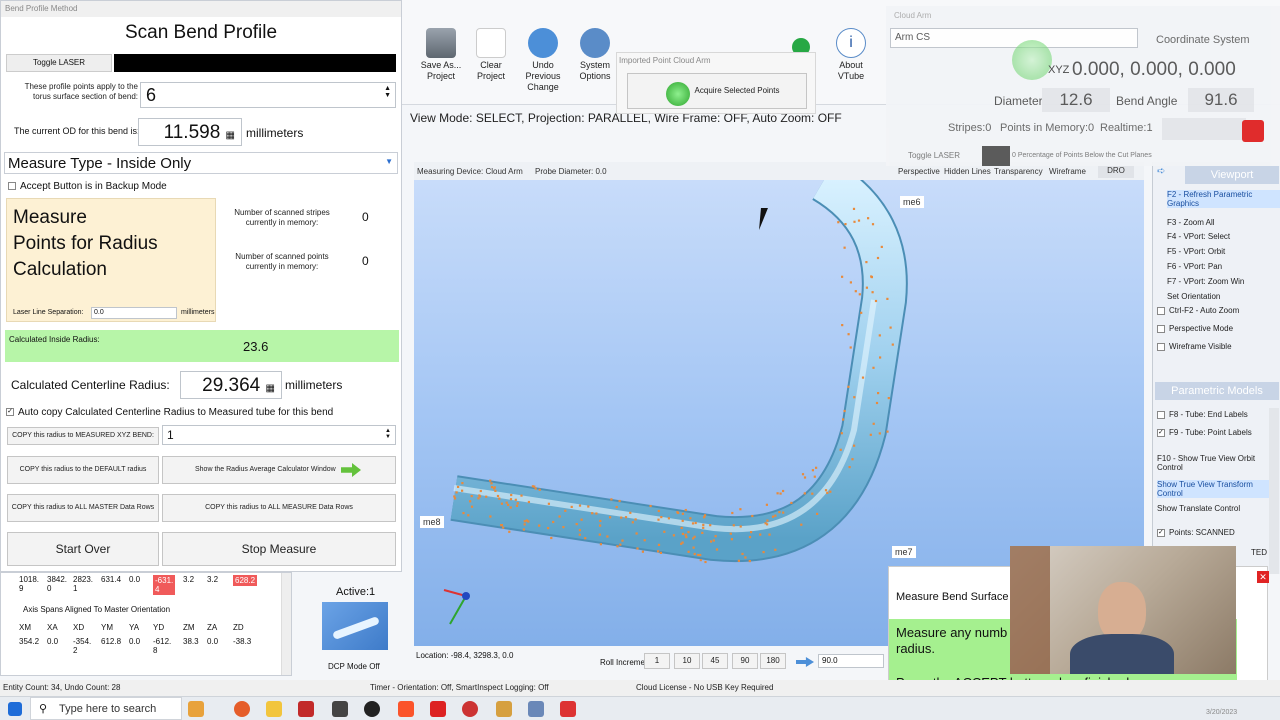  What do you see at coordinates (1116, 171) in the screenshot?
I see `dro-button: DRO` at bounding box center [1116, 171].